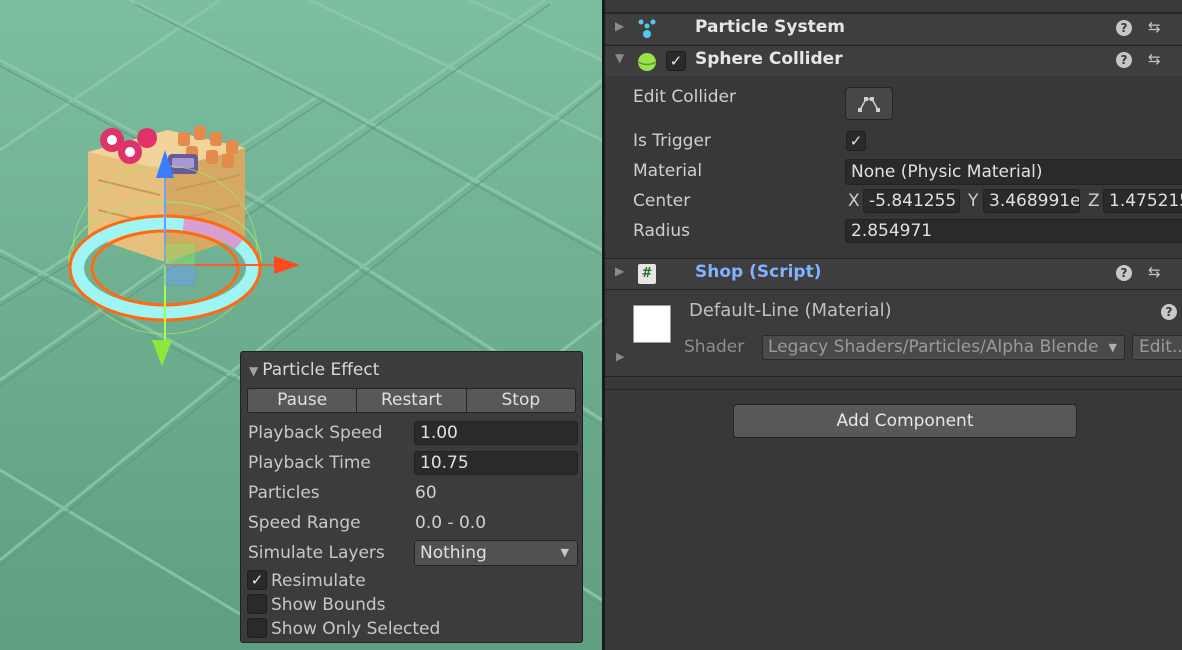 Image resolution: width=1182 pixels, height=650 pixels. I want to click on particle-system-icon, so click(647, 28).